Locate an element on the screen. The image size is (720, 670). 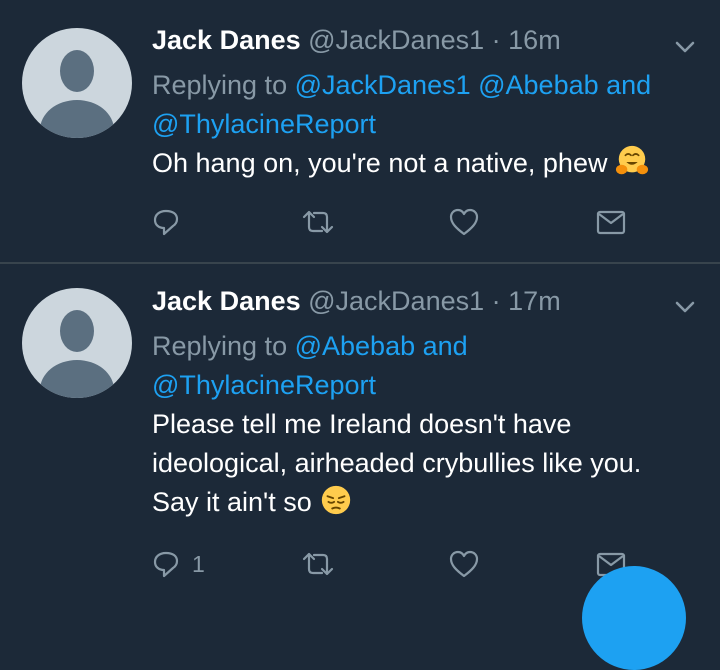
tweet-header: Jack Danes @JackDanes1 · 16m is located at coordinates (356, 40).